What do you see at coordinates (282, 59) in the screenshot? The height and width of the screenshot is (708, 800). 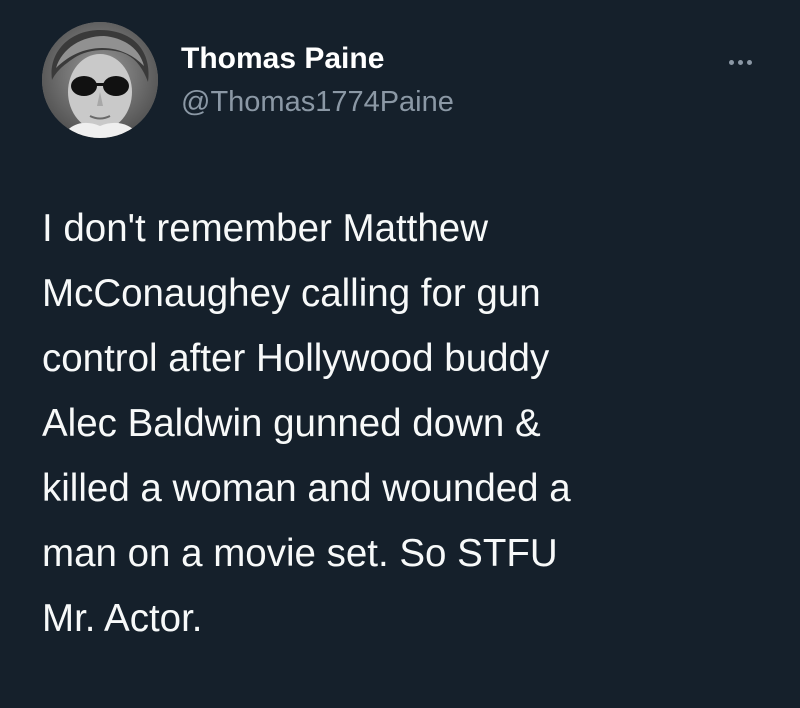 I see `author-display-name: Thomas Paine` at bounding box center [282, 59].